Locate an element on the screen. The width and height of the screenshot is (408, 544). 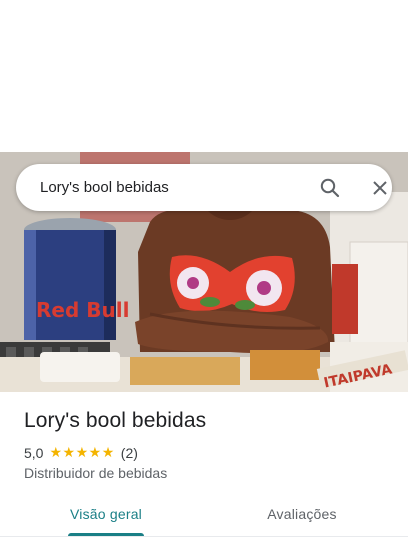
tab-overview: Visão geral is located at coordinates (106, 516).